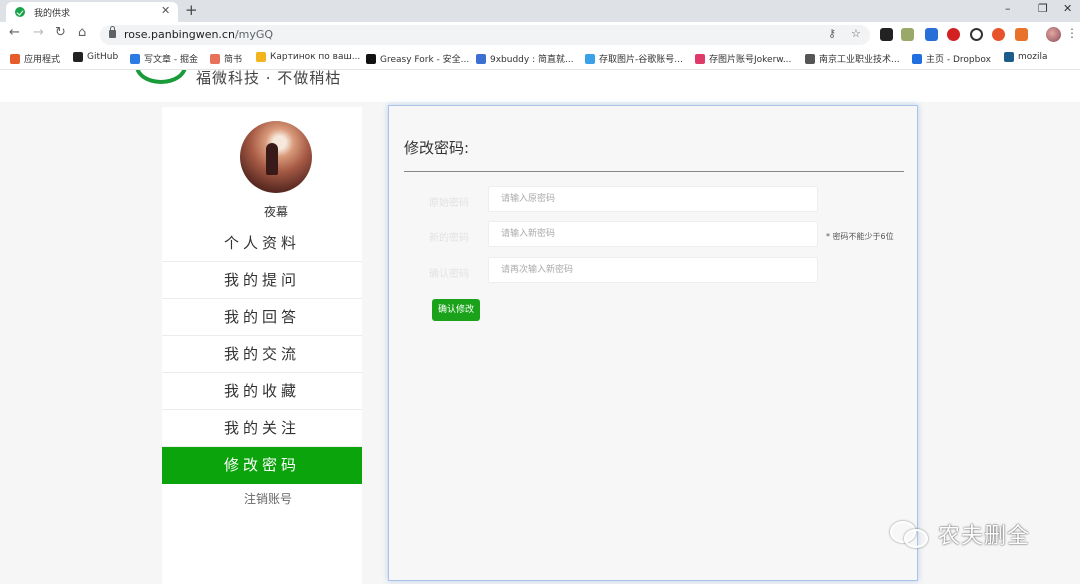 The height and width of the screenshot is (584, 1080). What do you see at coordinates (1043, 8) in the screenshot?
I see `restore-window-icon: ❐` at bounding box center [1043, 8].